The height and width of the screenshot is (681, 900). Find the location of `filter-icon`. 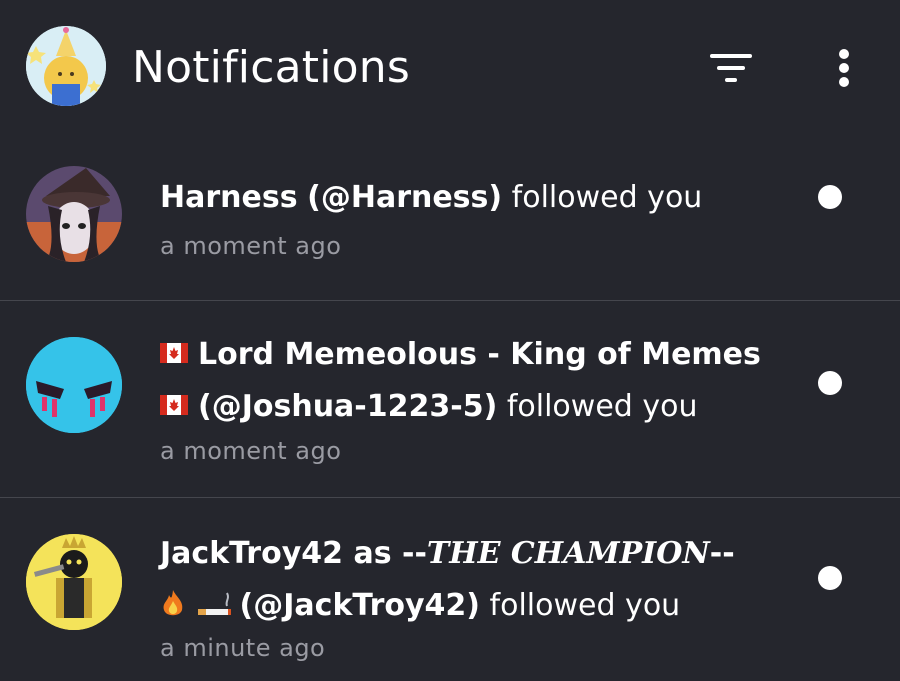

filter-icon is located at coordinates (731, 68).